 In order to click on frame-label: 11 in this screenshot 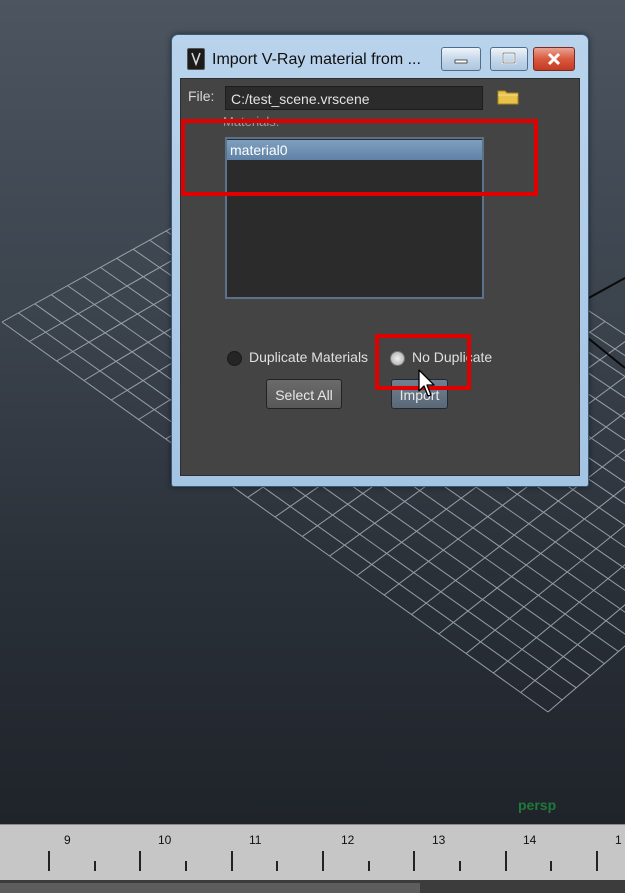, I will do `click(255, 840)`.